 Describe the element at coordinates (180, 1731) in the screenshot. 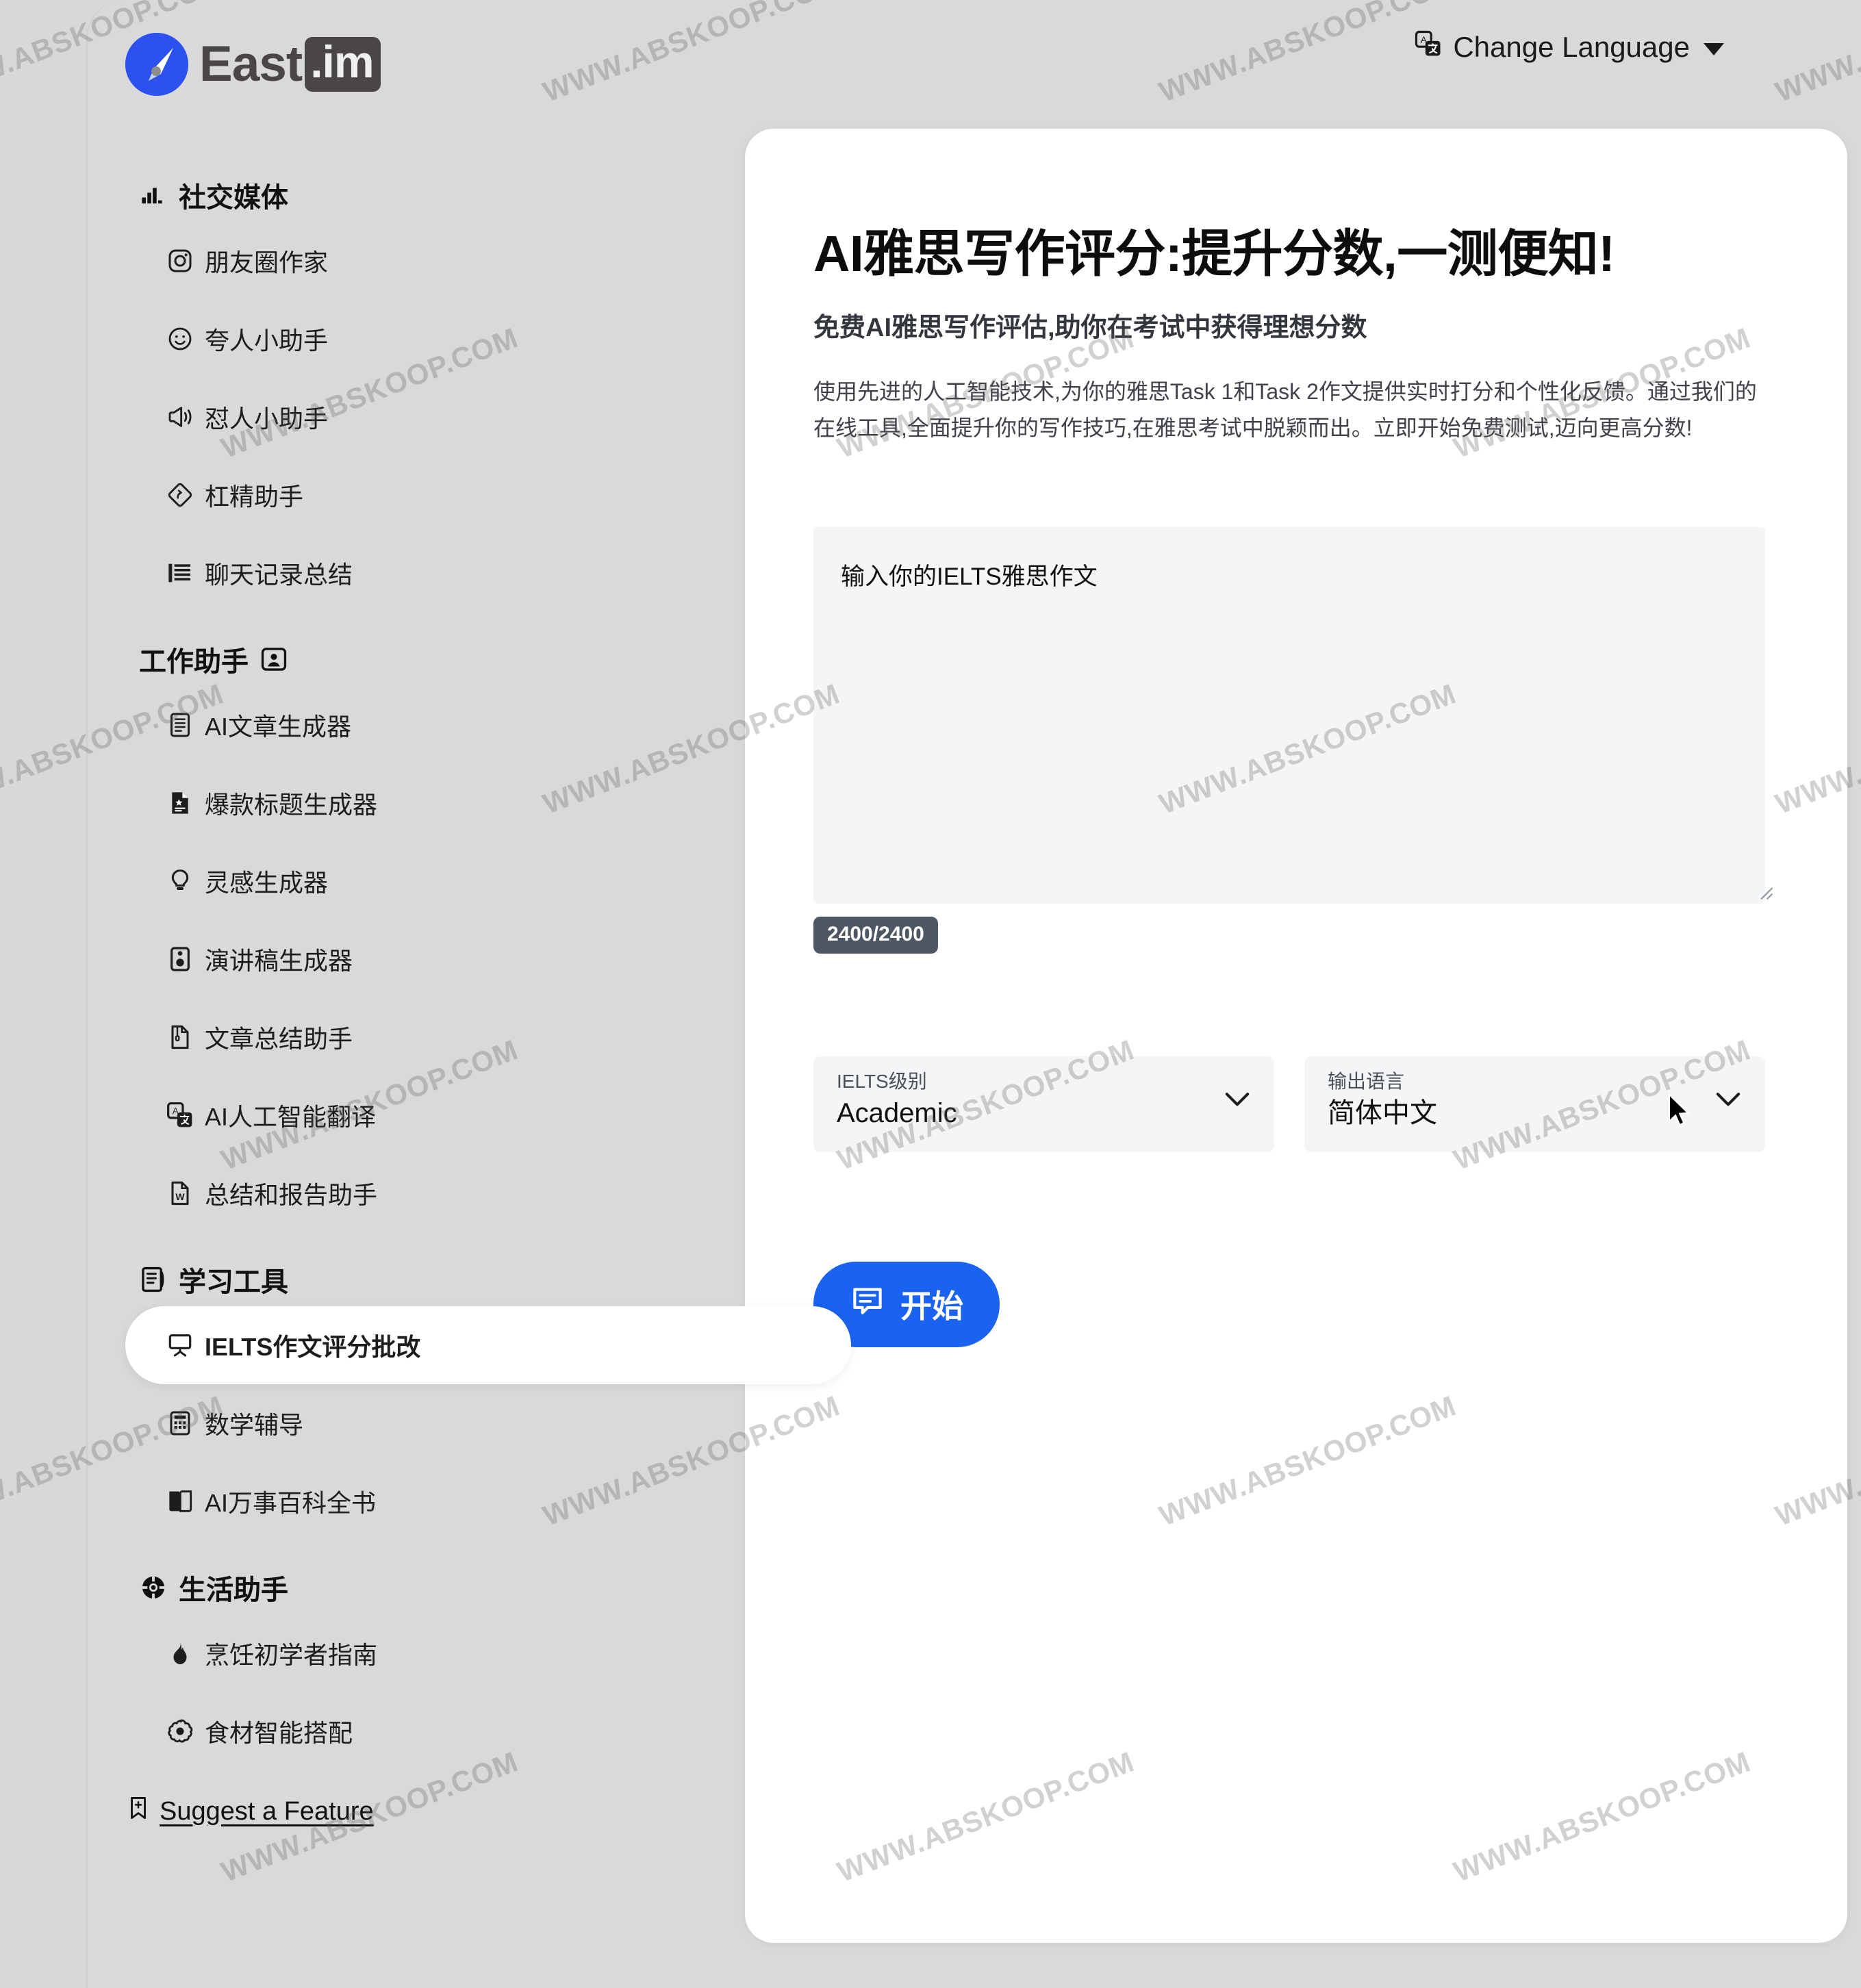

I see `egg-icon` at that location.